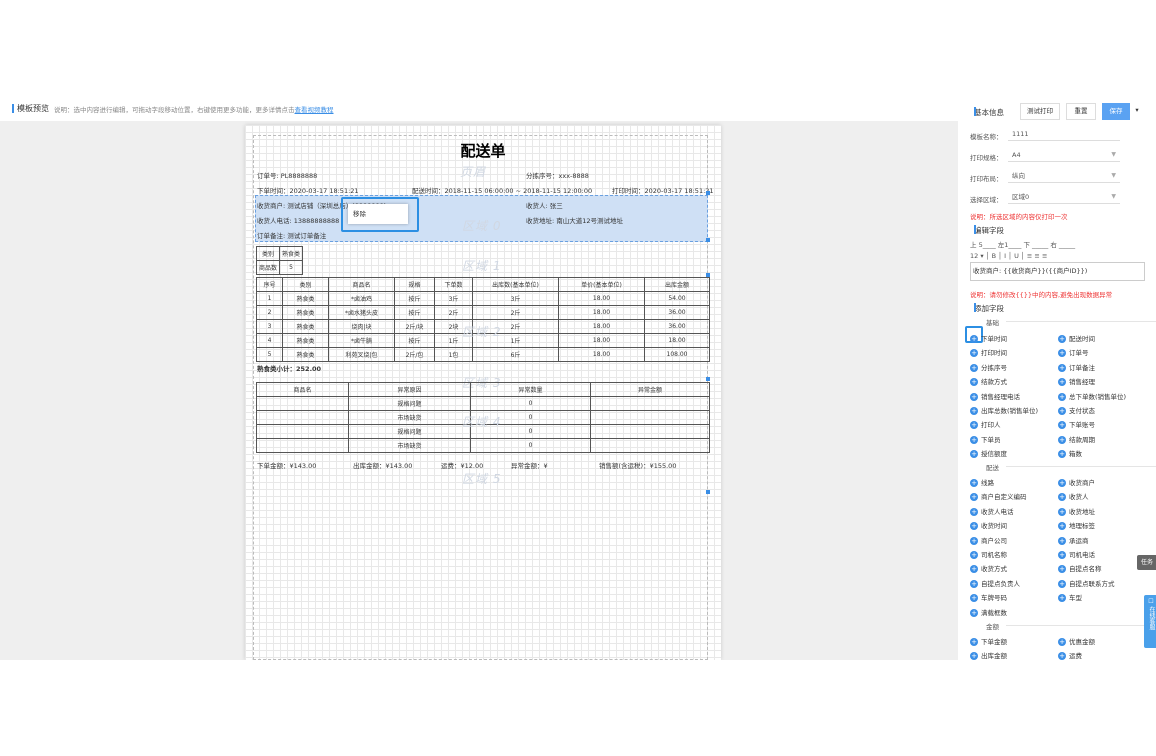 Image resolution: width=1156 pixels, height=756 pixels. I want to click on add-field-item: + 分拣序号, so click(988, 367).